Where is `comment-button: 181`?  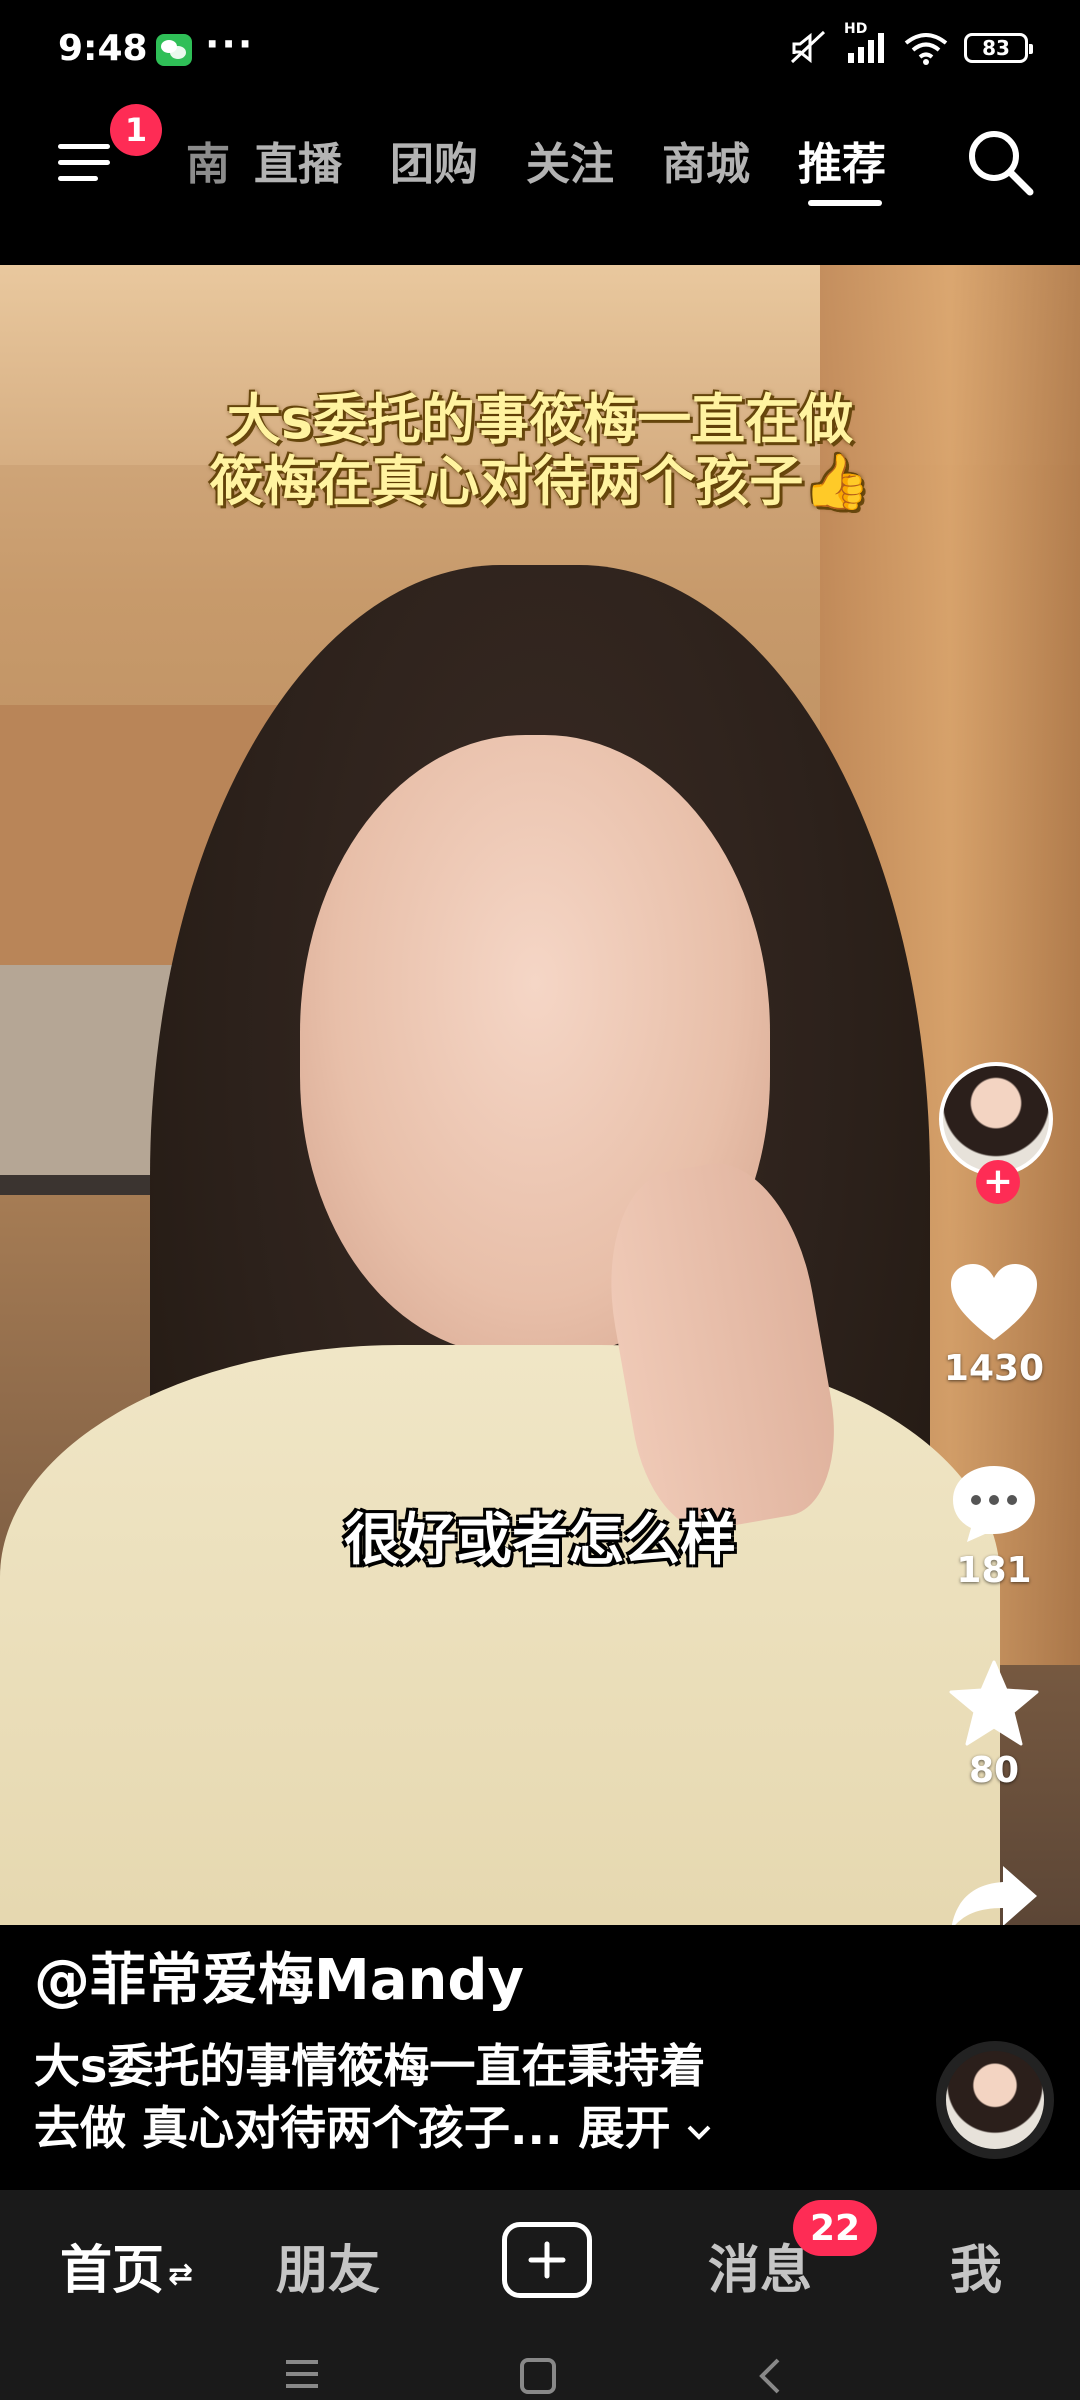 comment-button: 181 is located at coordinates (994, 1526).